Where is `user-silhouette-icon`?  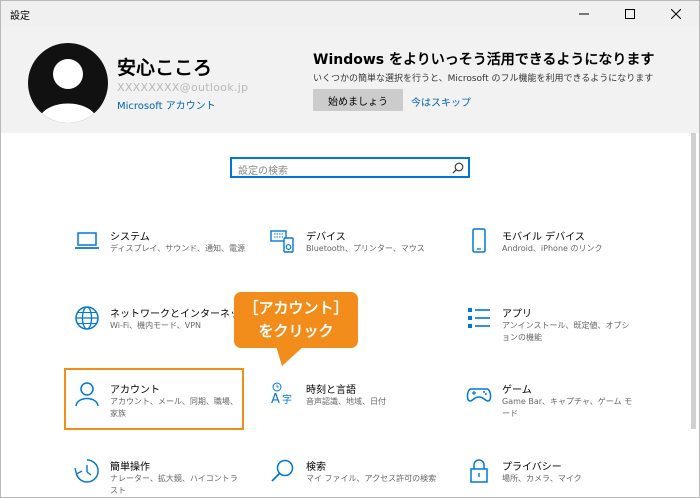
user-silhouette-icon is located at coordinates (68, 91).